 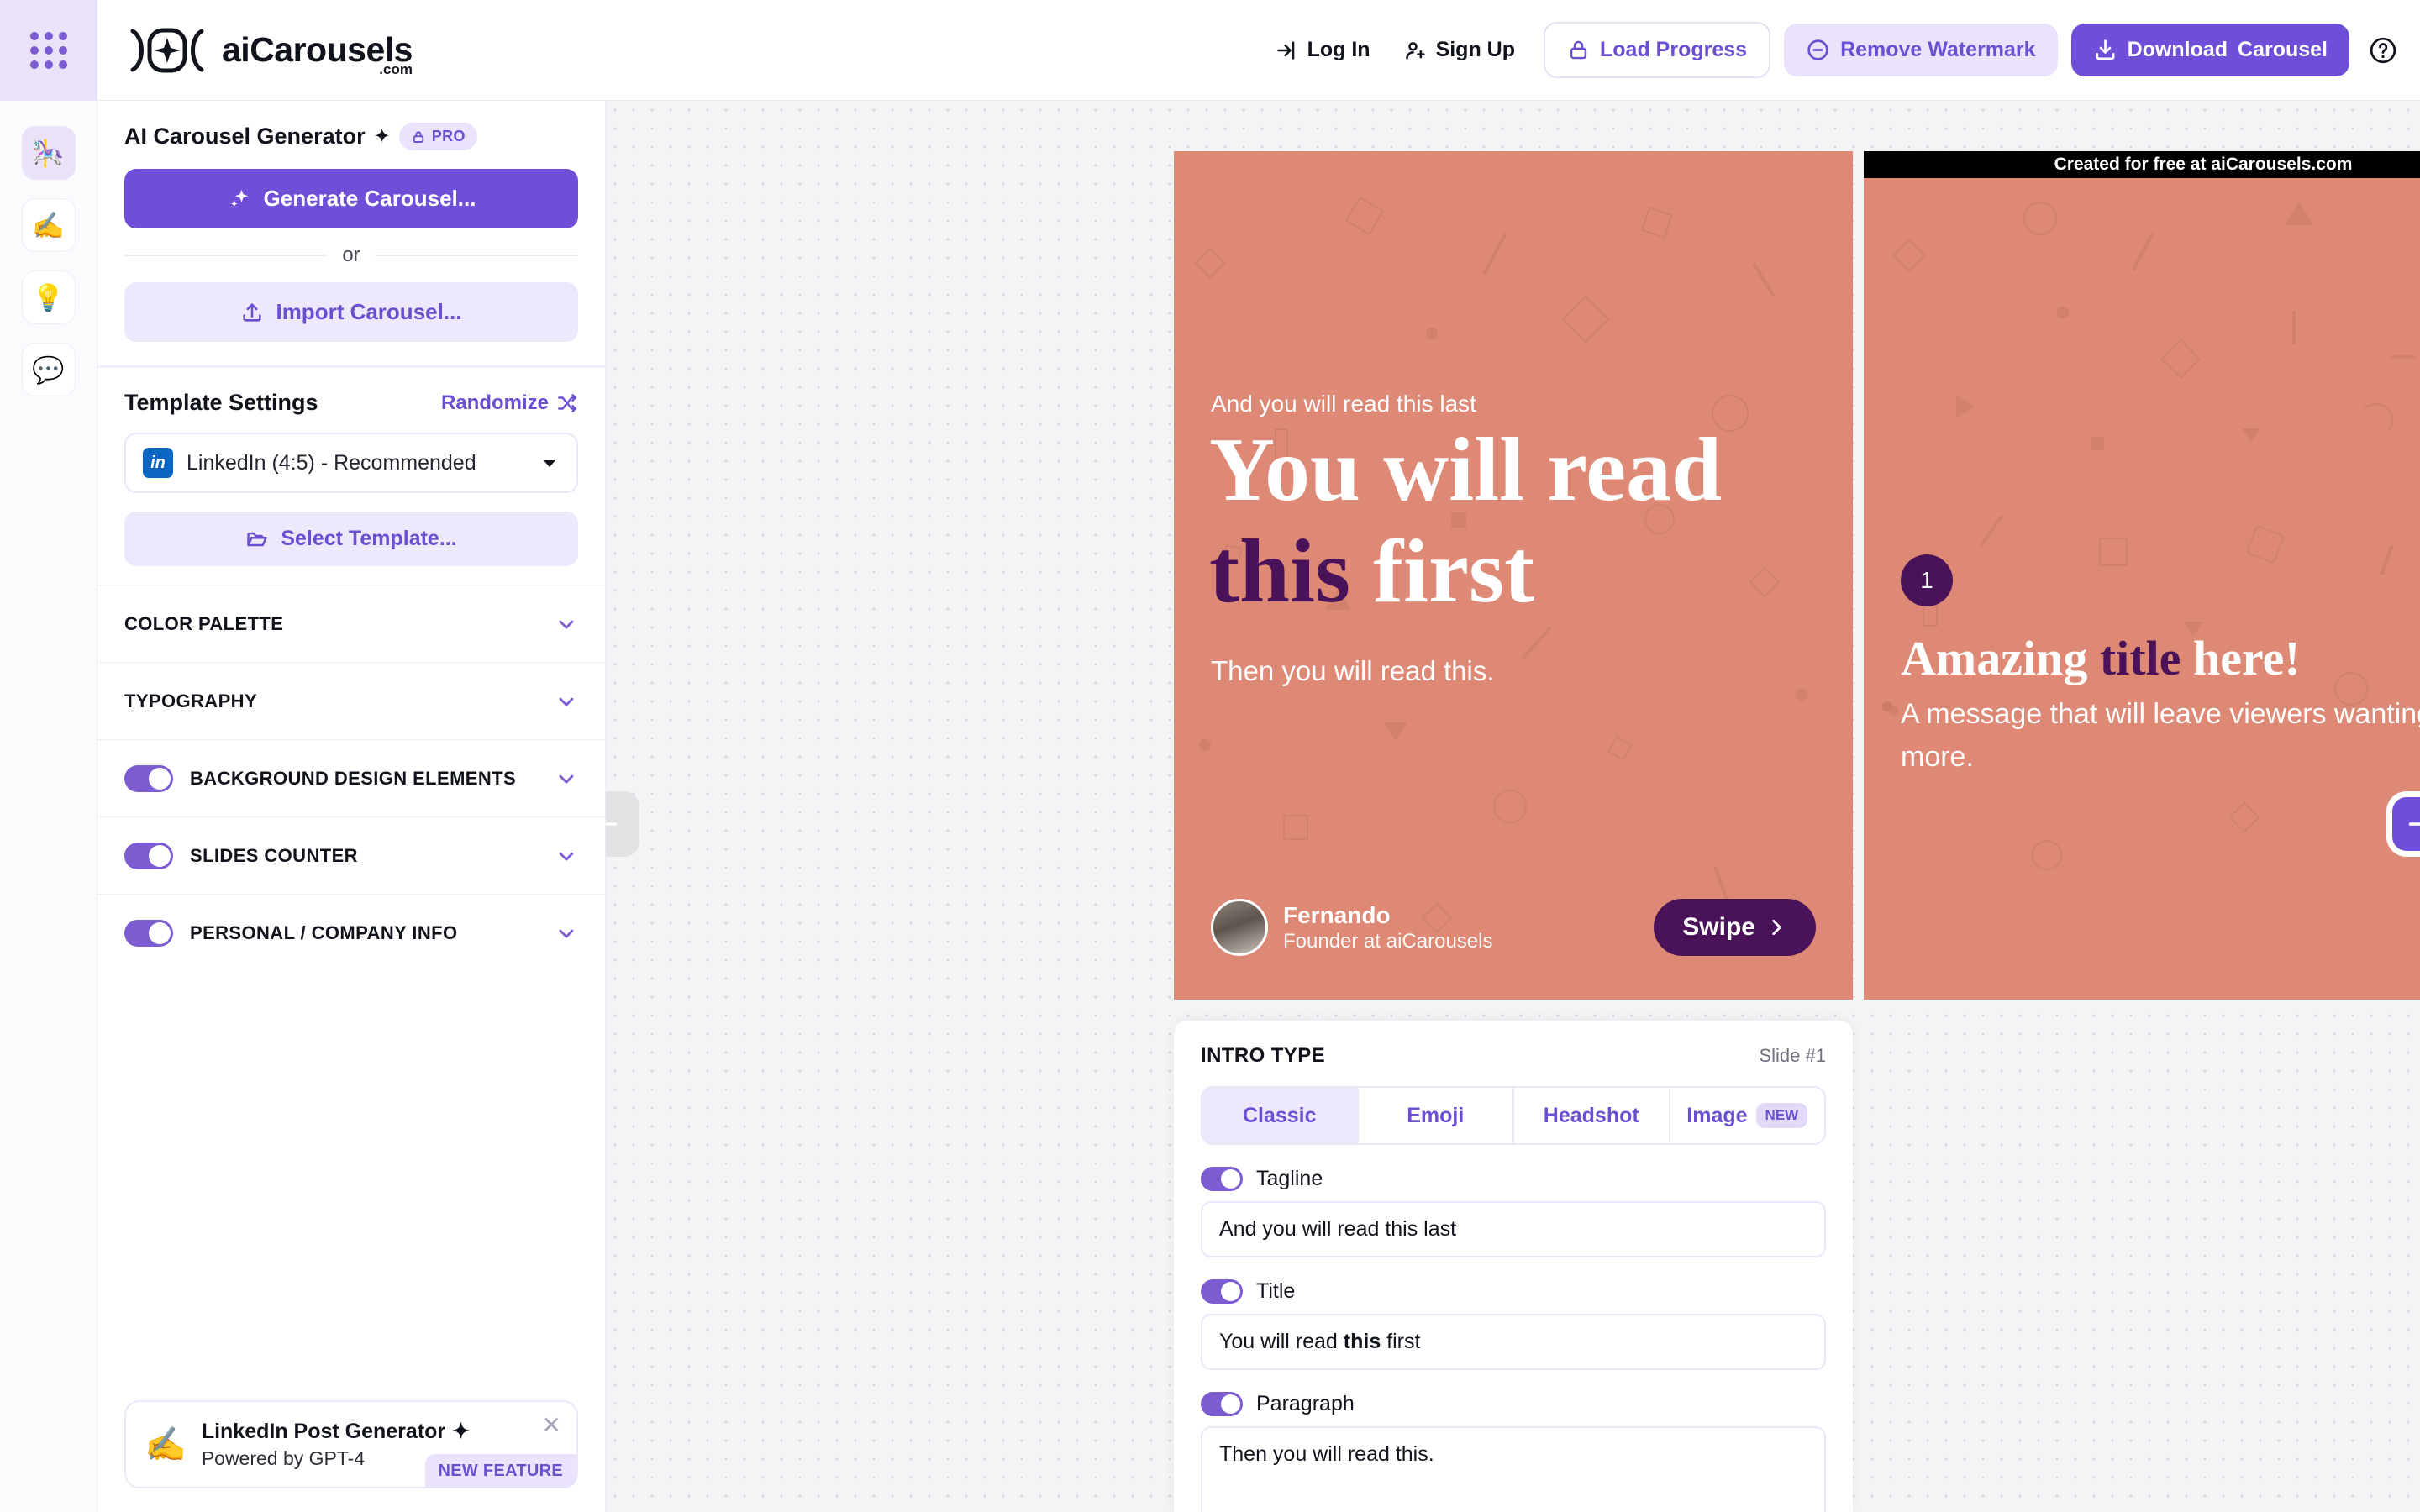 What do you see at coordinates (269, 51) in the screenshot?
I see `brand-logo: aiCarousels .com` at bounding box center [269, 51].